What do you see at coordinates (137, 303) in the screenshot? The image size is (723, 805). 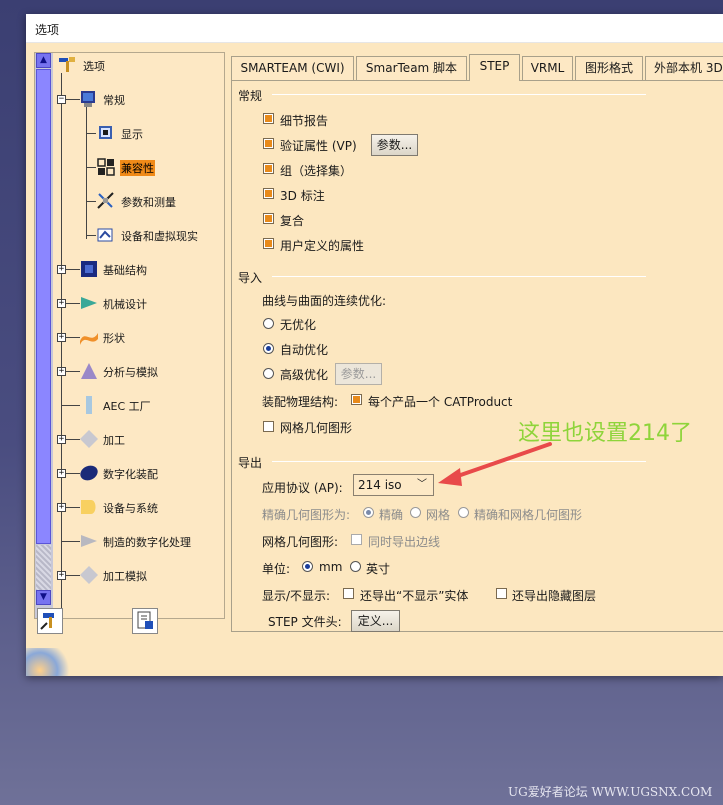 I see `tree-item-mechanical-design: + 机械设计` at bounding box center [137, 303].